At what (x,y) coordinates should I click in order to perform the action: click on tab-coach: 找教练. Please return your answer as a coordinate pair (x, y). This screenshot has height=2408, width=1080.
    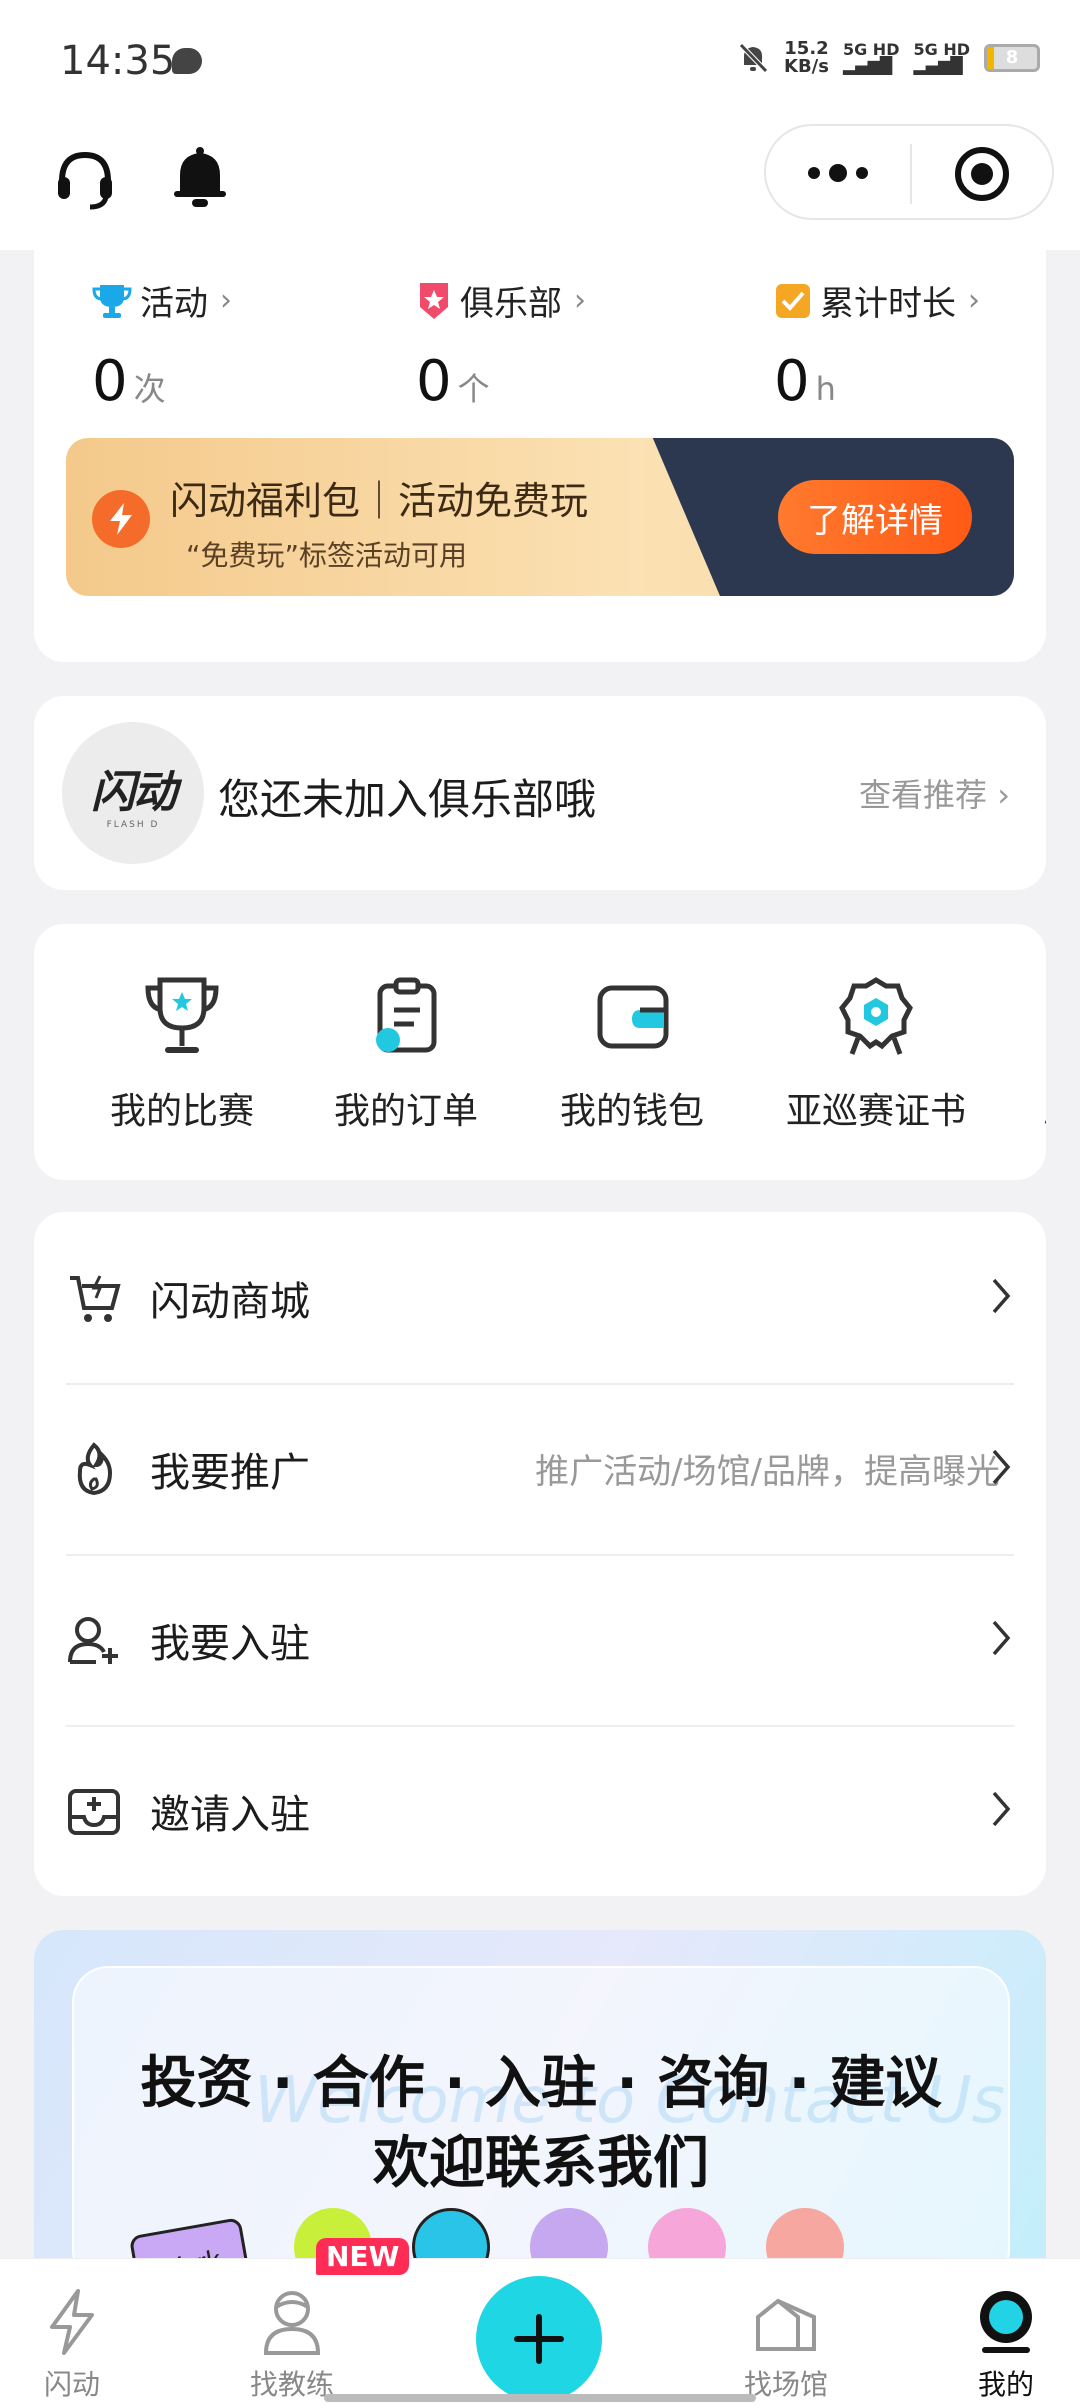
    Looking at the image, I should click on (292, 2345).